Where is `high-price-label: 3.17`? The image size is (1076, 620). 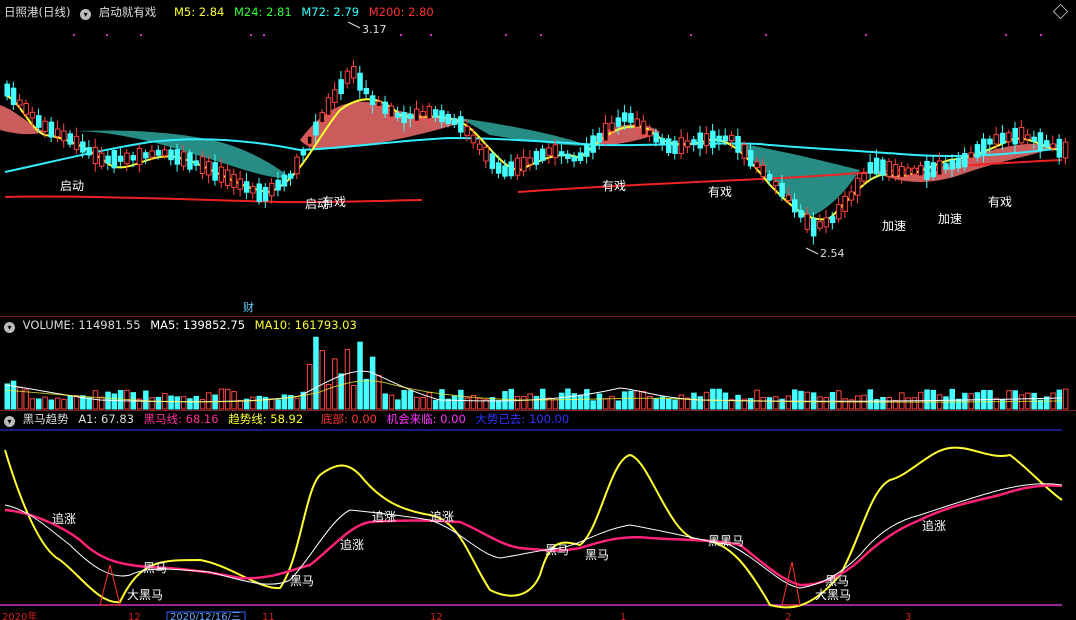
high-price-label: 3.17 is located at coordinates (374, 29).